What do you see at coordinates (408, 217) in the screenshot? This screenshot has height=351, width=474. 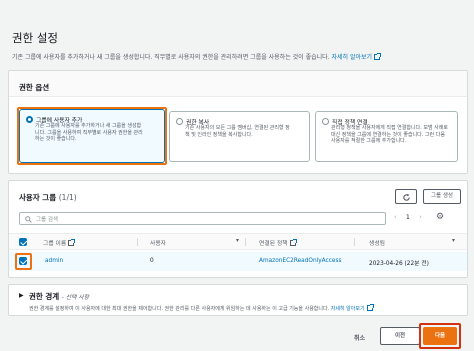 I see `page-number: 1` at bounding box center [408, 217].